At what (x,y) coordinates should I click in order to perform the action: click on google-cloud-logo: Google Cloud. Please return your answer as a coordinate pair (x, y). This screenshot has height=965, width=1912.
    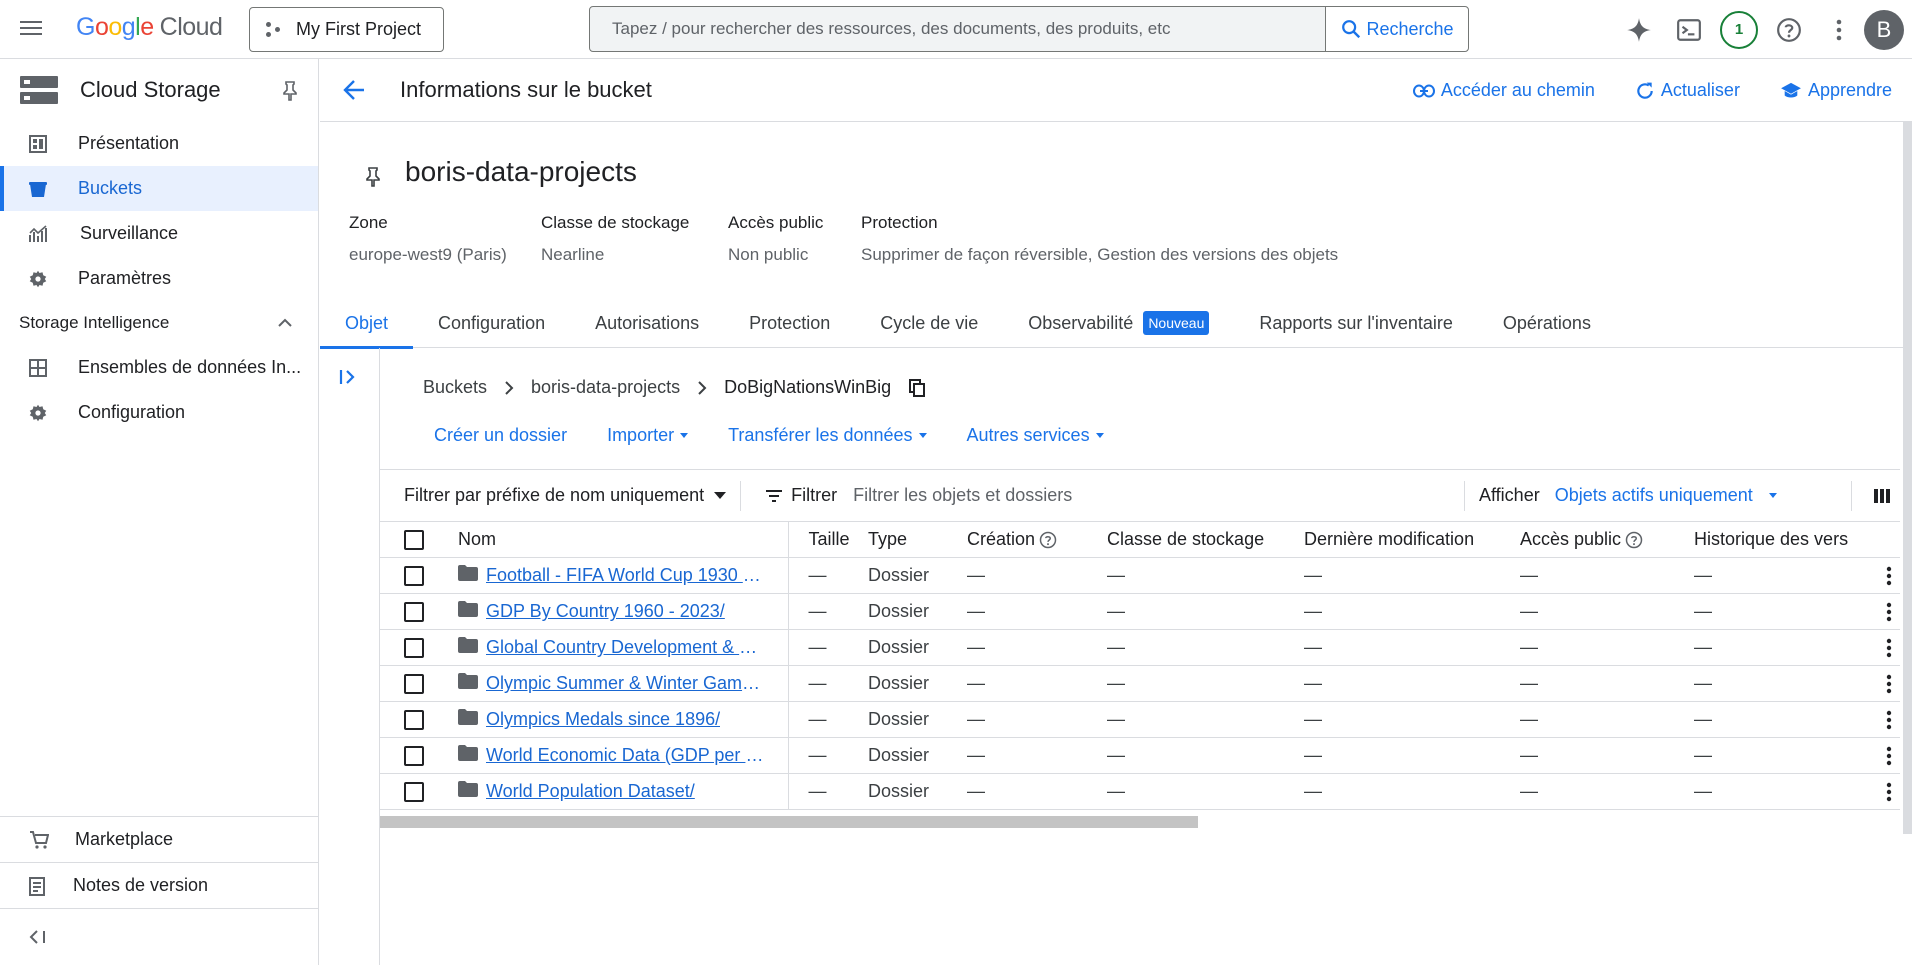
    Looking at the image, I should click on (149, 27).